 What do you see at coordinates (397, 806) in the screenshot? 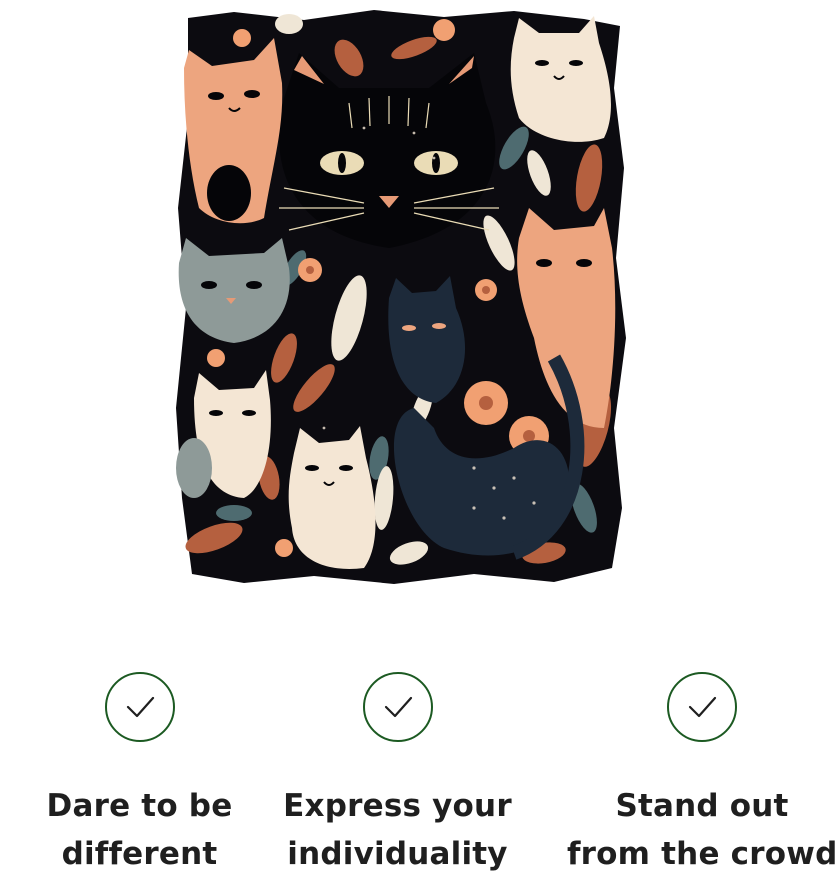
I see `caption-line-1: Express your` at bounding box center [397, 806].